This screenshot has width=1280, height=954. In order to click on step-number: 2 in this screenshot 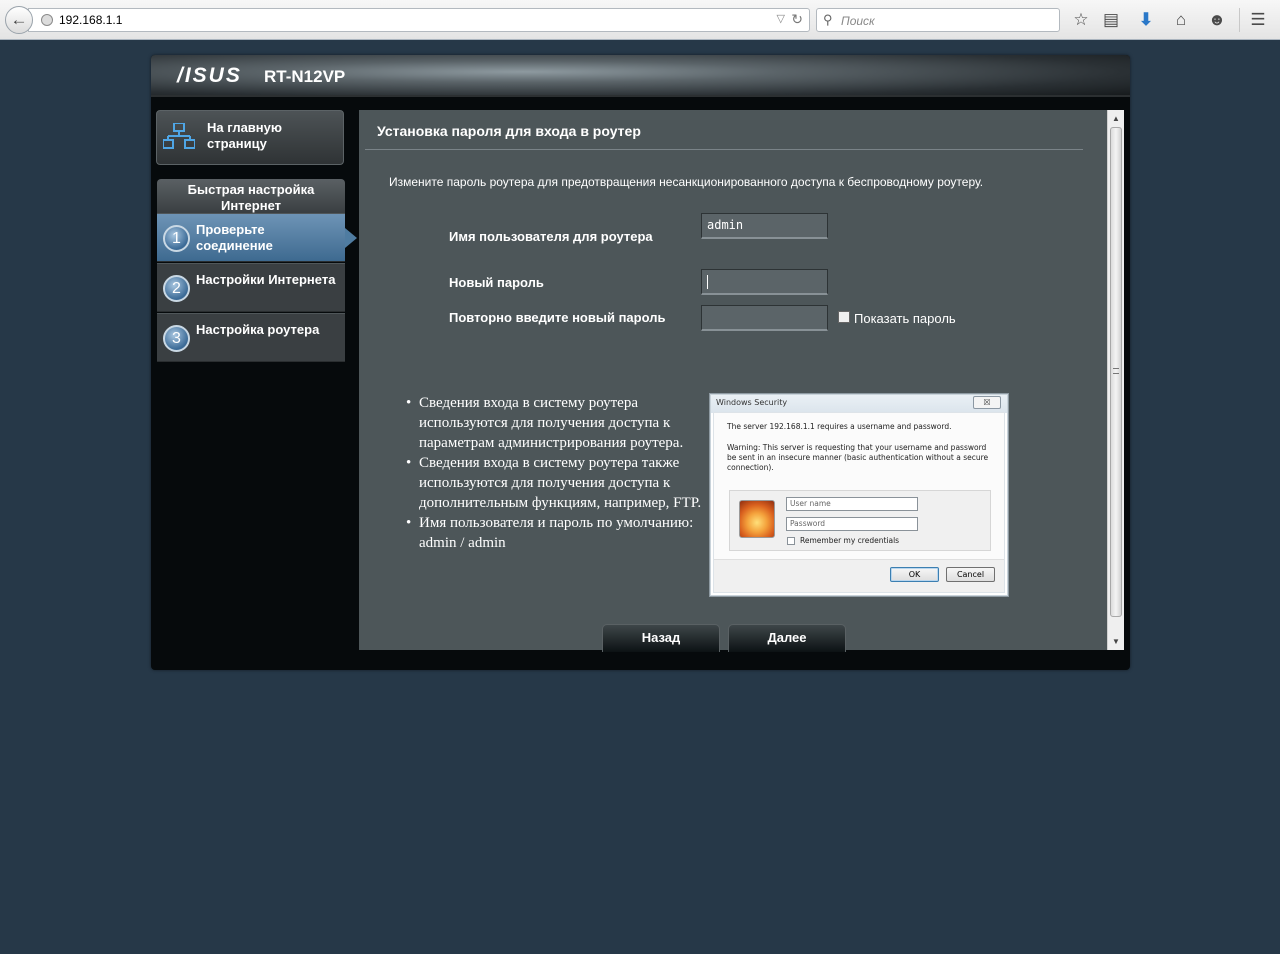, I will do `click(176, 288)`.